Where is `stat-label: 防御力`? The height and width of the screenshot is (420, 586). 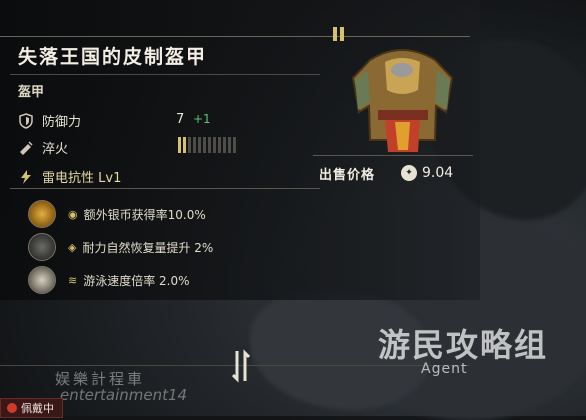
stat-label: 防御力 is located at coordinates (62, 122).